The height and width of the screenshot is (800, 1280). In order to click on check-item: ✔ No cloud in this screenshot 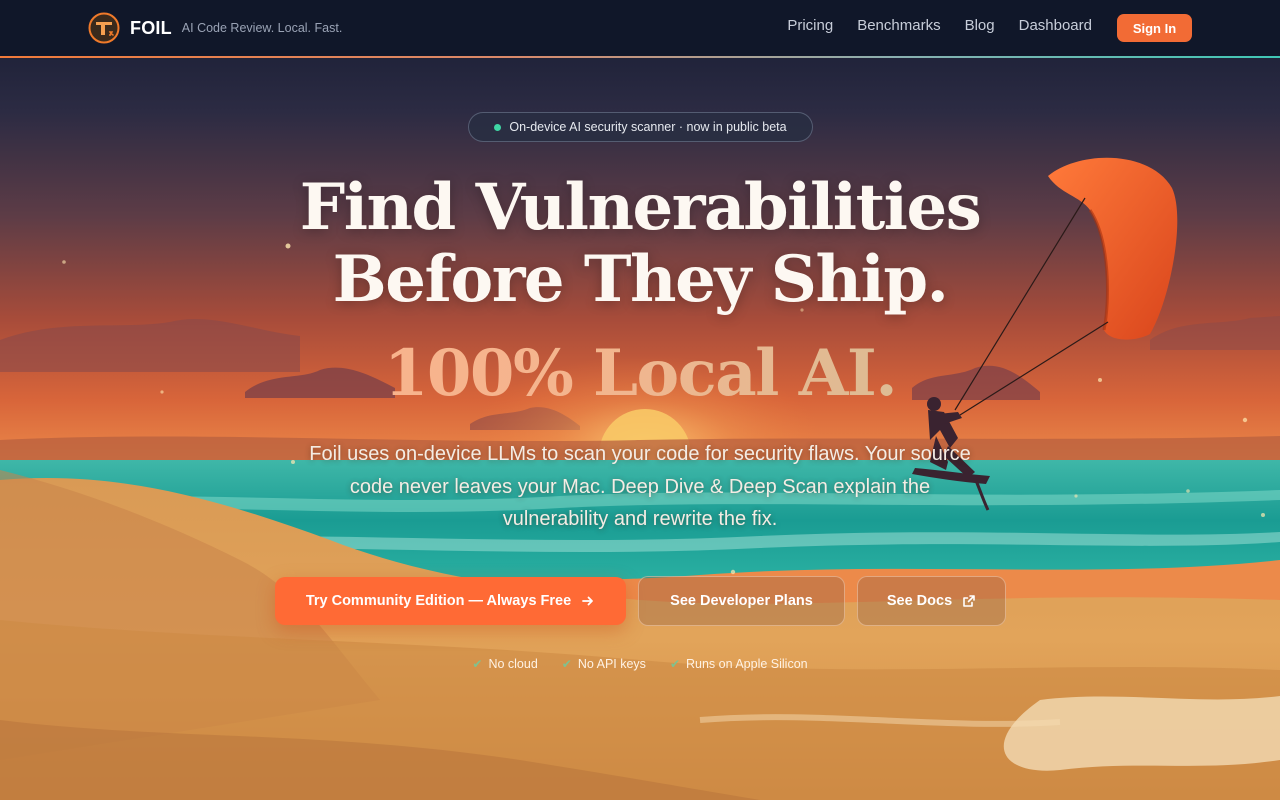, I will do `click(504, 664)`.